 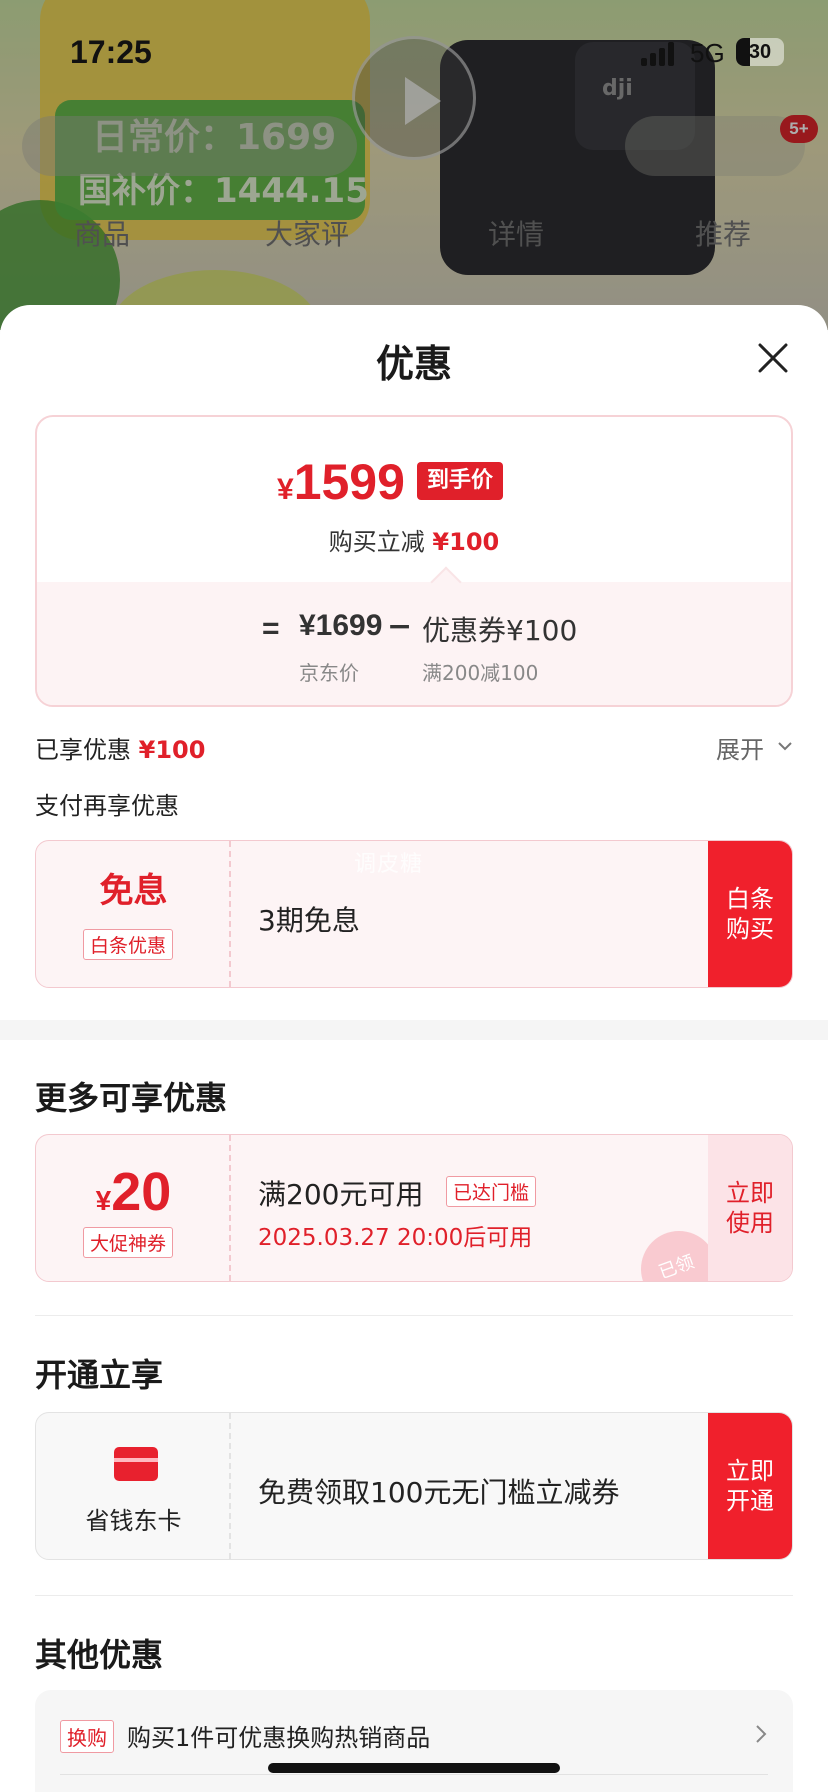 I want to click on card-offer-description: 免费领取100元无门槛立减券, so click(x=439, y=1492).